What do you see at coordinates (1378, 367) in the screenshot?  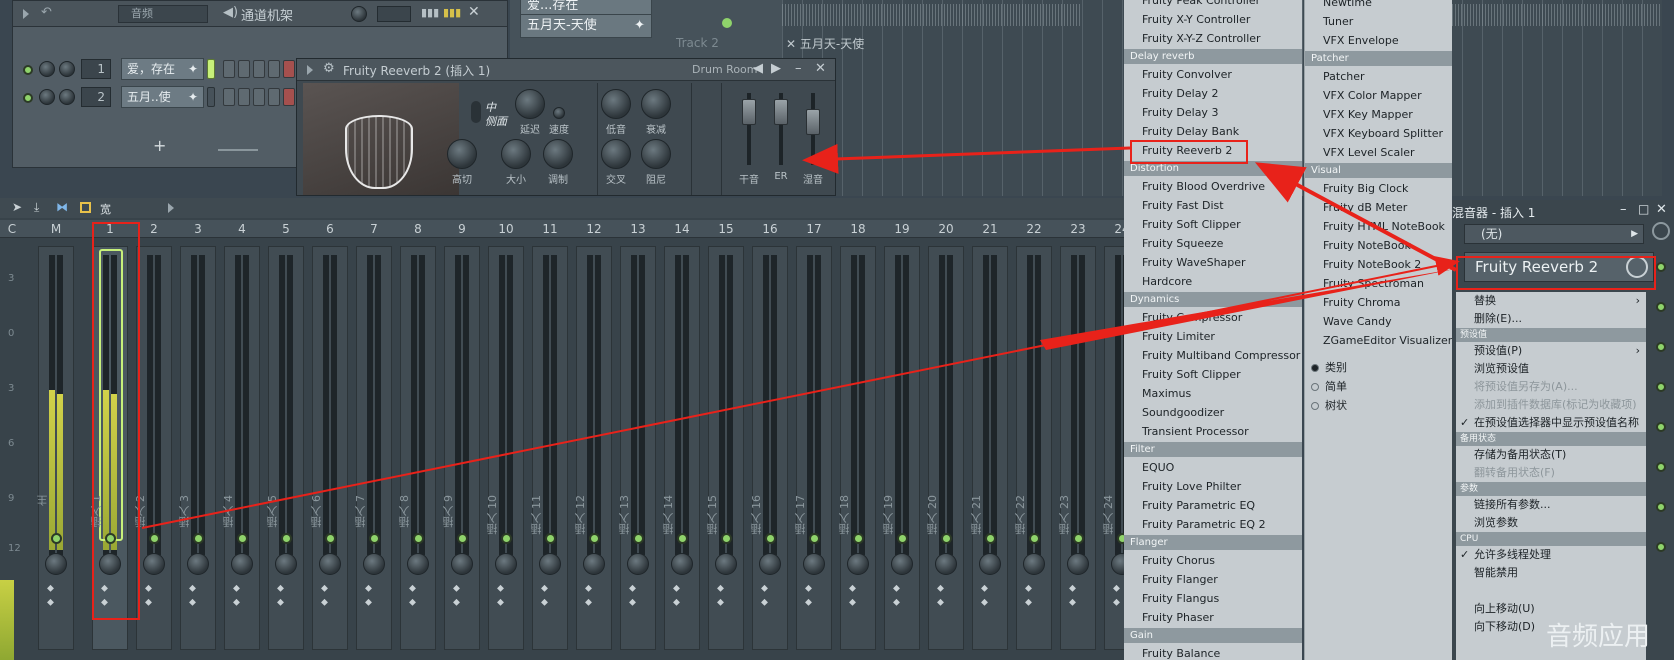 I see `view-mode-option: 类别` at bounding box center [1378, 367].